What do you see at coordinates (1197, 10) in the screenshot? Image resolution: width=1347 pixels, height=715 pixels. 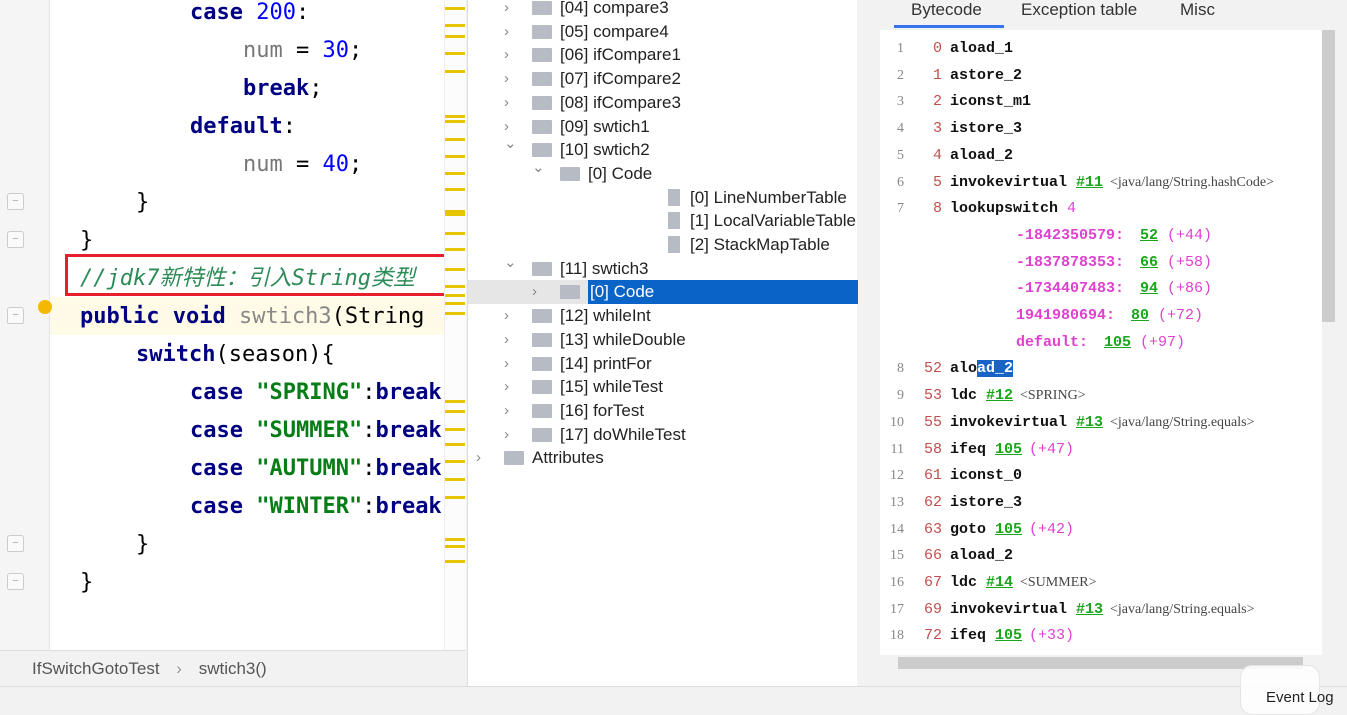 I see `tab-misc: Misc` at bounding box center [1197, 10].